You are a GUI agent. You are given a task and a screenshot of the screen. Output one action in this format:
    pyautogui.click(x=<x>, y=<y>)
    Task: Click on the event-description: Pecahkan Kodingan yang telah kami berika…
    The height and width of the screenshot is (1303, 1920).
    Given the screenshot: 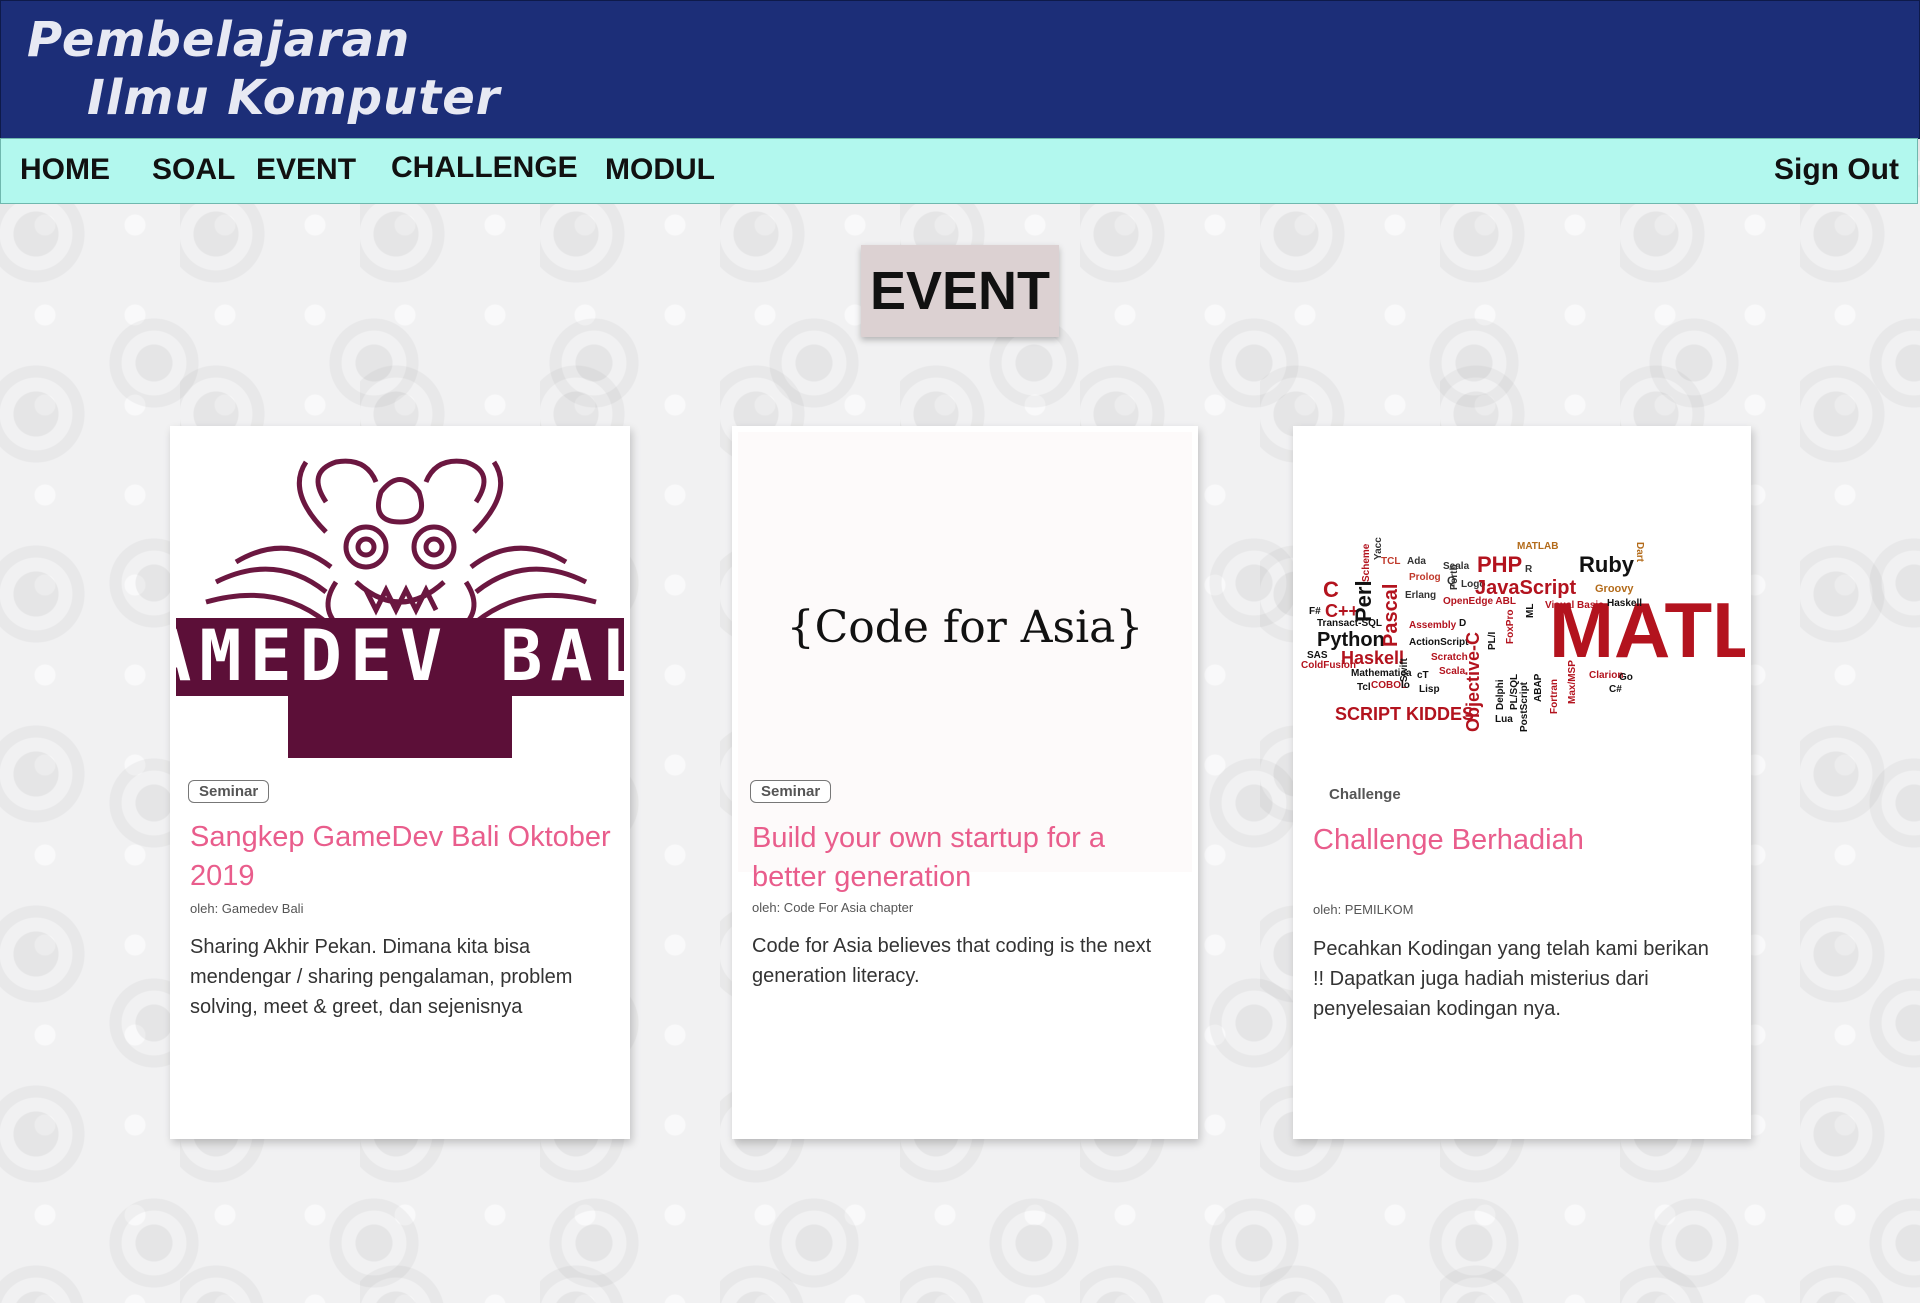 What is the action you would take?
    pyautogui.click(x=1511, y=979)
    